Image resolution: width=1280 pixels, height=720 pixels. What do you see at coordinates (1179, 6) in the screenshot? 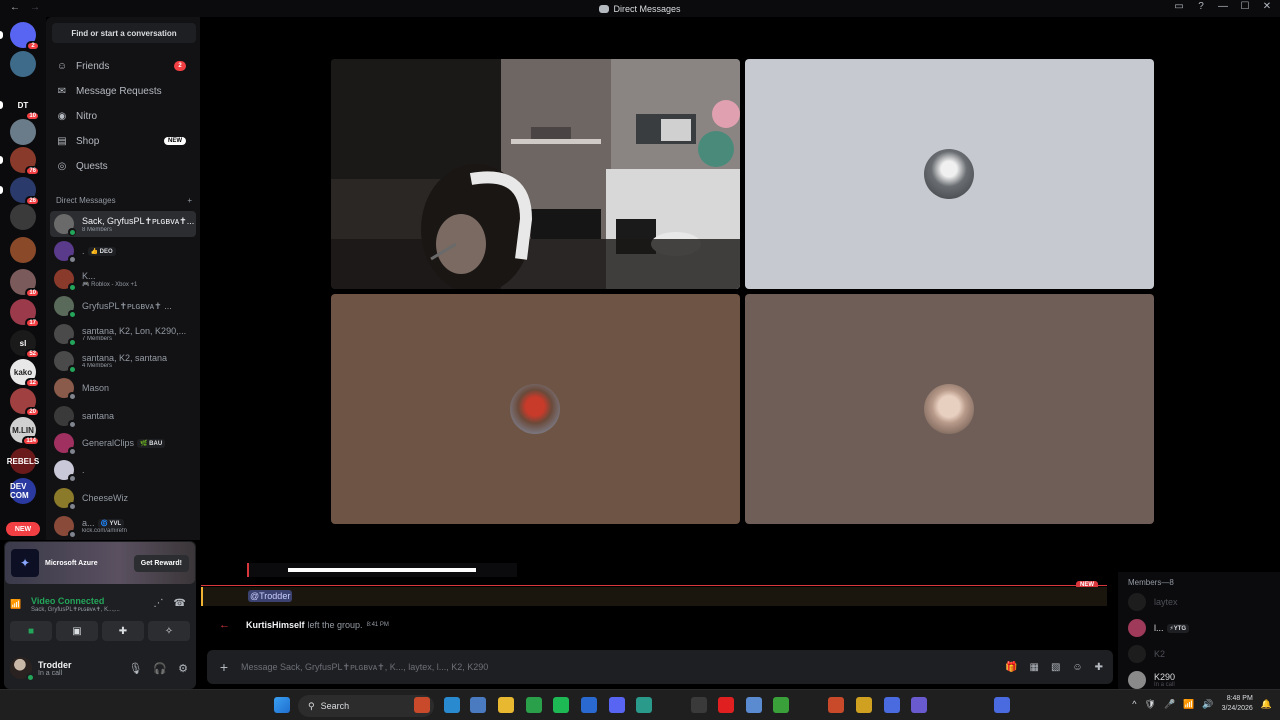
I see `inbox-icon: ▭` at bounding box center [1179, 6].